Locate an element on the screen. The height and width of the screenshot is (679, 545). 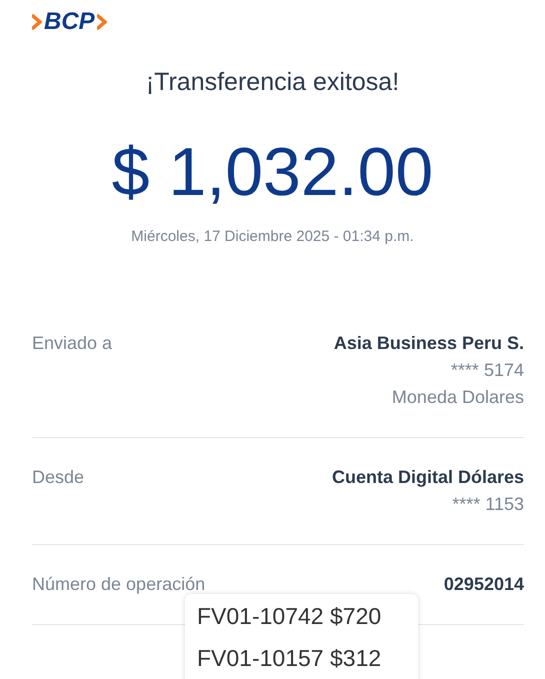
detail-value: Cuenta Digital Dólares is located at coordinates (428, 477).